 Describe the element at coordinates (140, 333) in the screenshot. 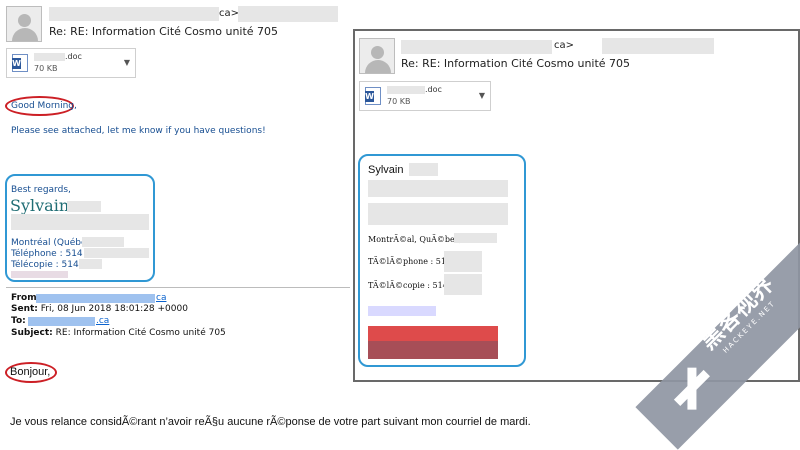

I see `quoted-subject-value: RE: Information Cité Cosmo unité 705` at that location.